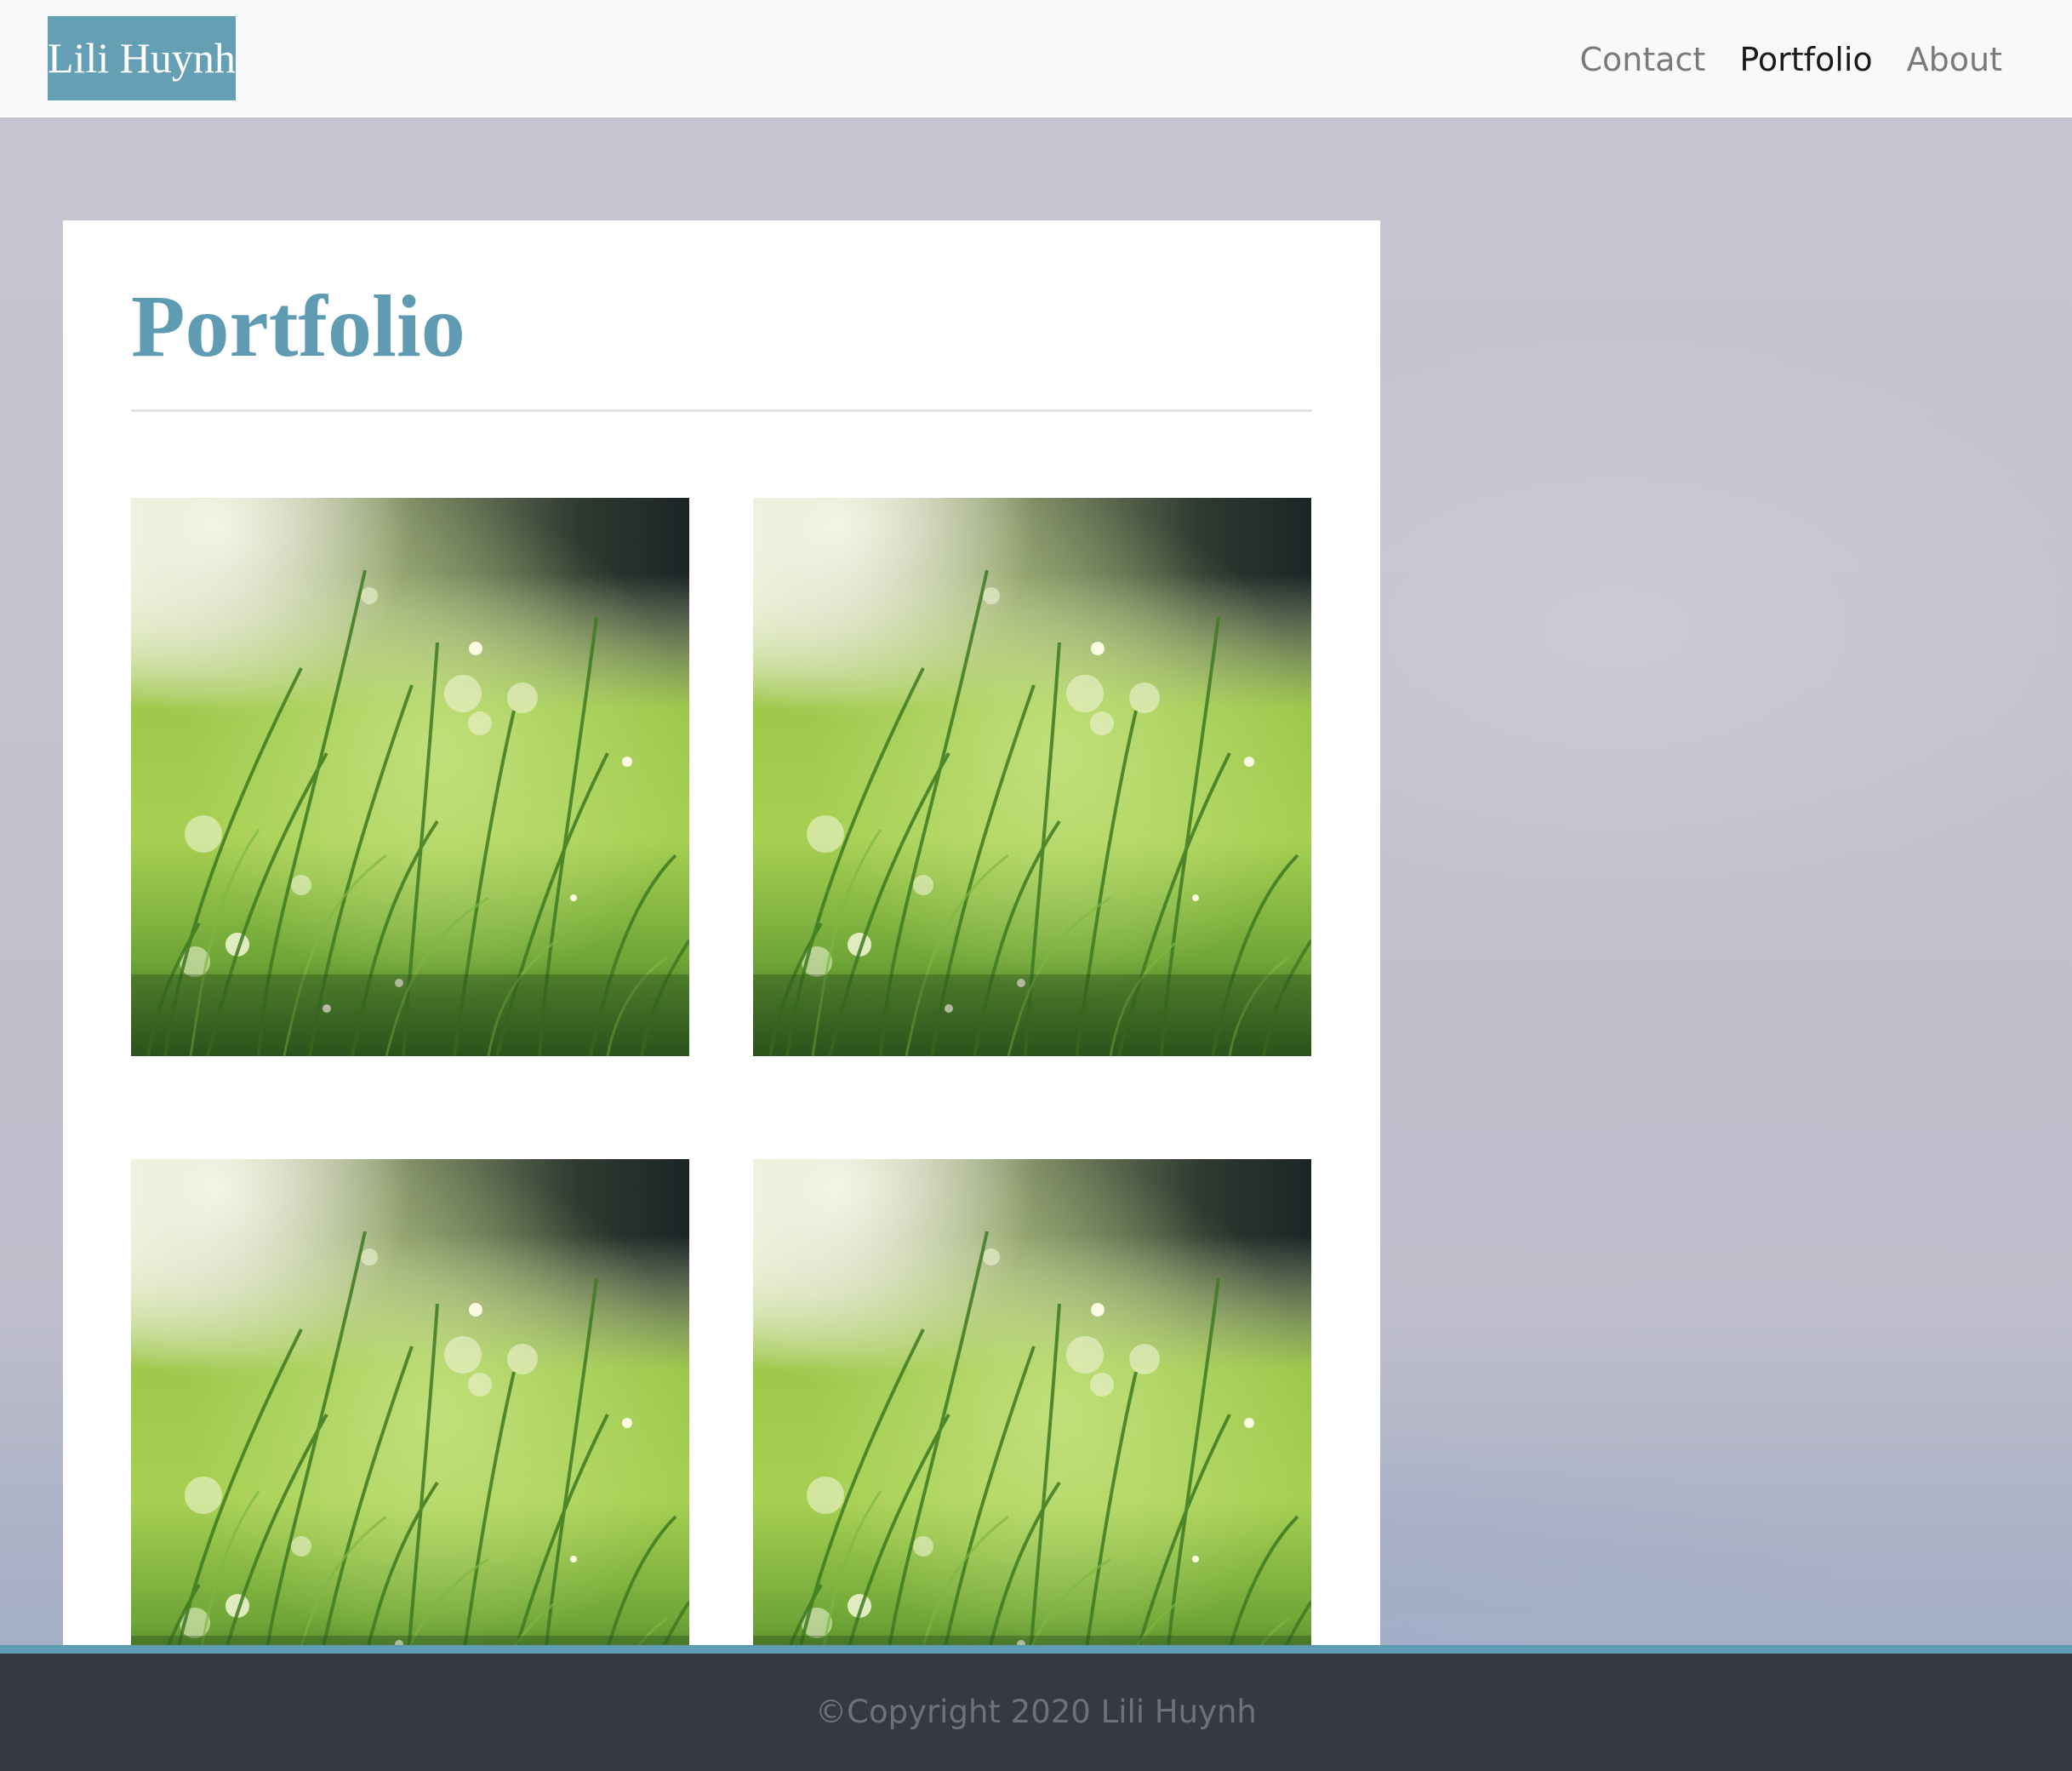 The image size is (2072, 1771). I want to click on footer-accent-line, so click(1036, 1649).